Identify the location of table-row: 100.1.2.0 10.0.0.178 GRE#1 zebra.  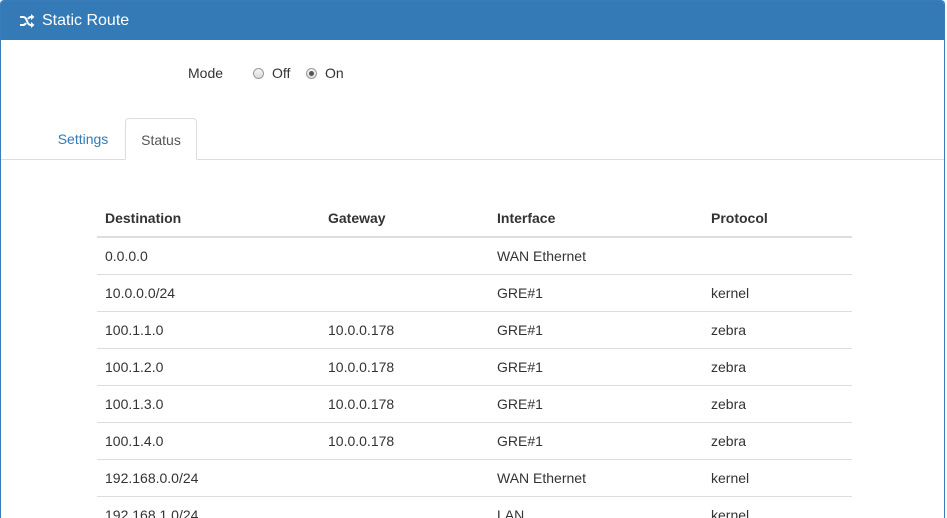
(474, 367).